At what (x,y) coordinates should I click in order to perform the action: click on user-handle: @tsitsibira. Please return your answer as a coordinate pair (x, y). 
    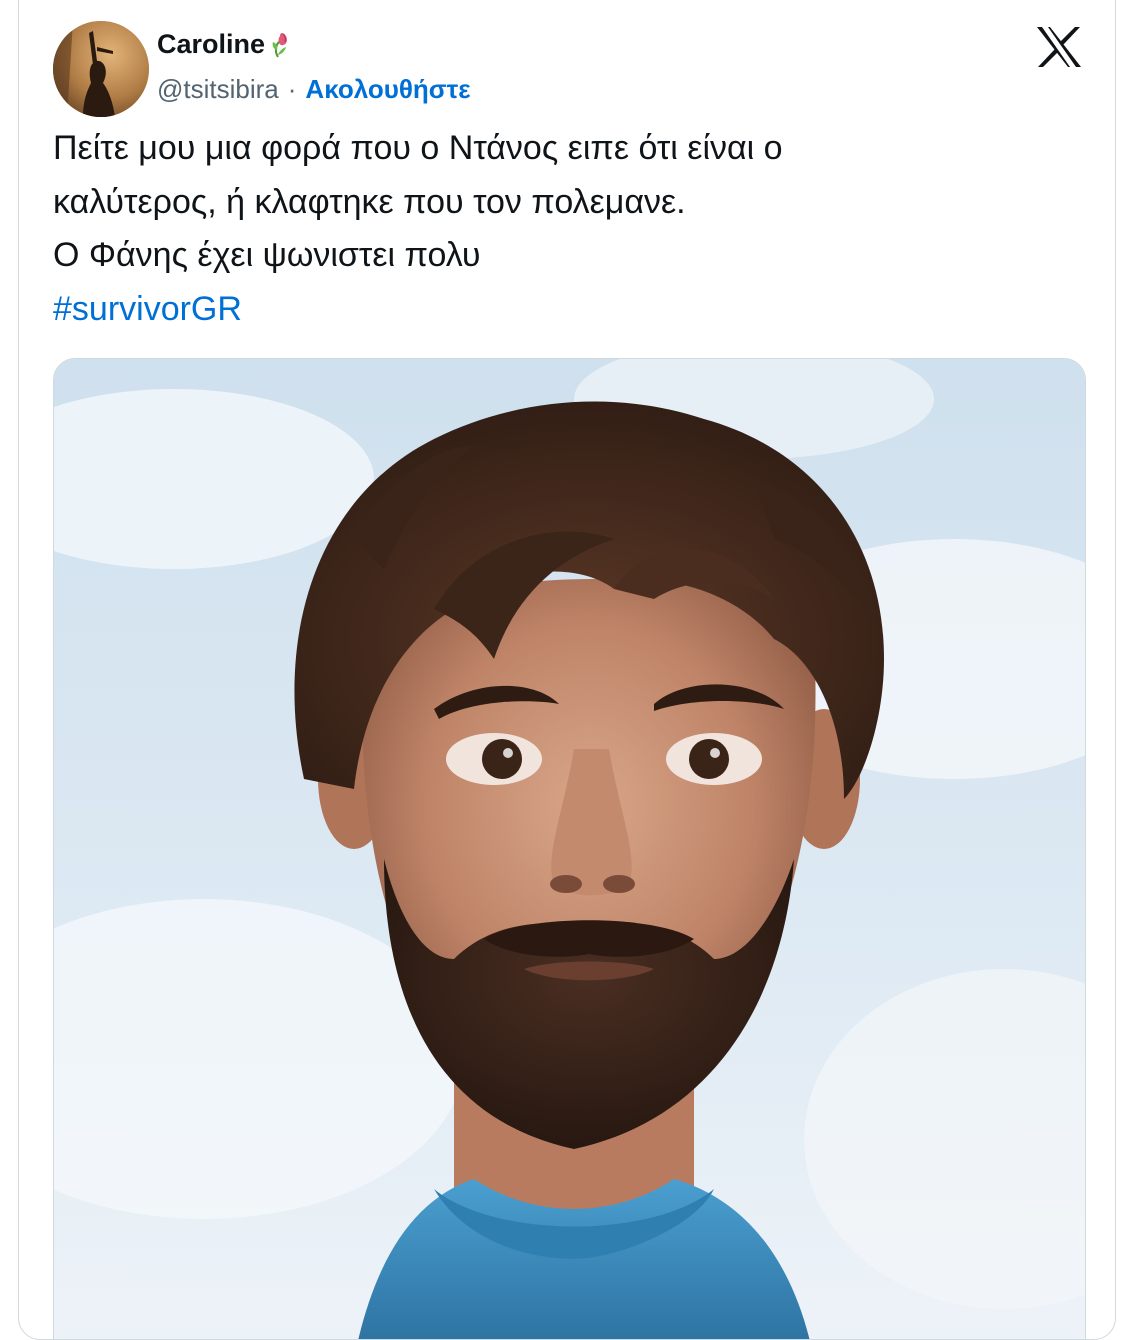
    Looking at the image, I should click on (218, 89).